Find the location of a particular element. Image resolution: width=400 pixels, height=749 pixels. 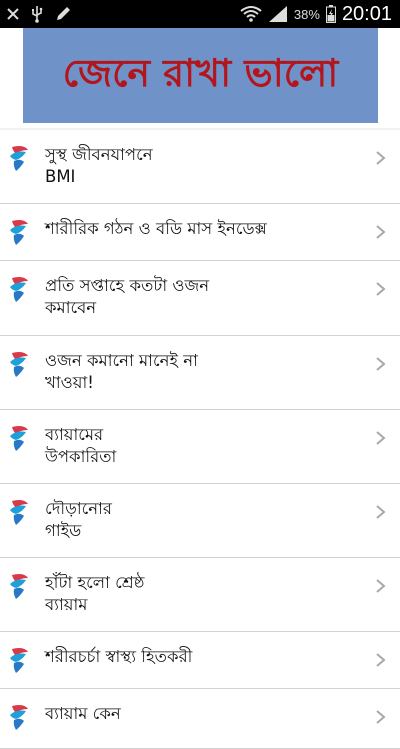

usb-icon is located at coordinates (37, 14).